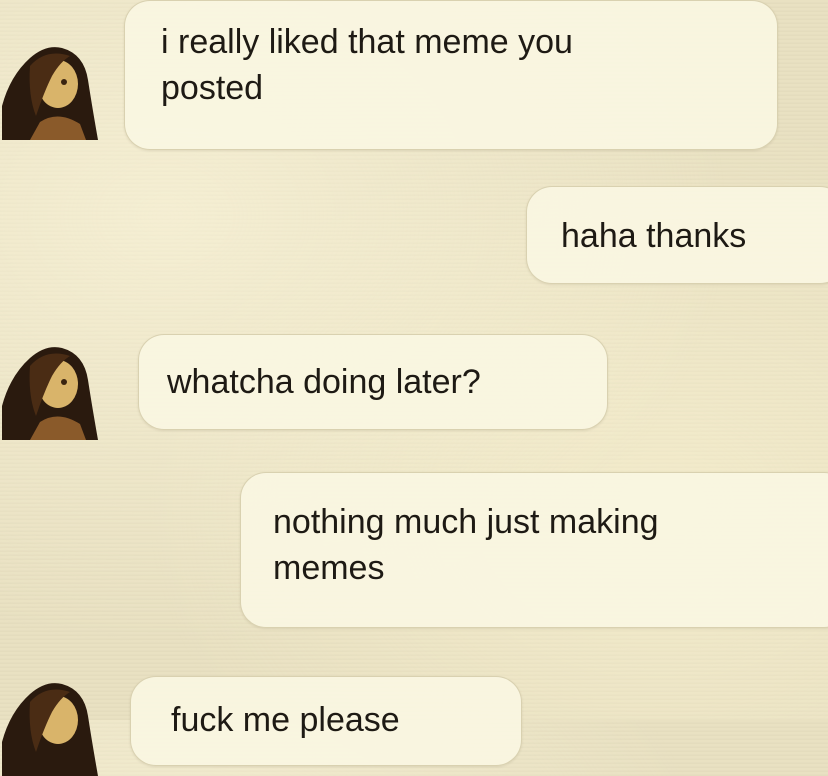 This screenshot has width=828, height=776. Describe the element at coordinates (677, 235) in the screenshot. I see `message-bubble: haha thanks` at that location.